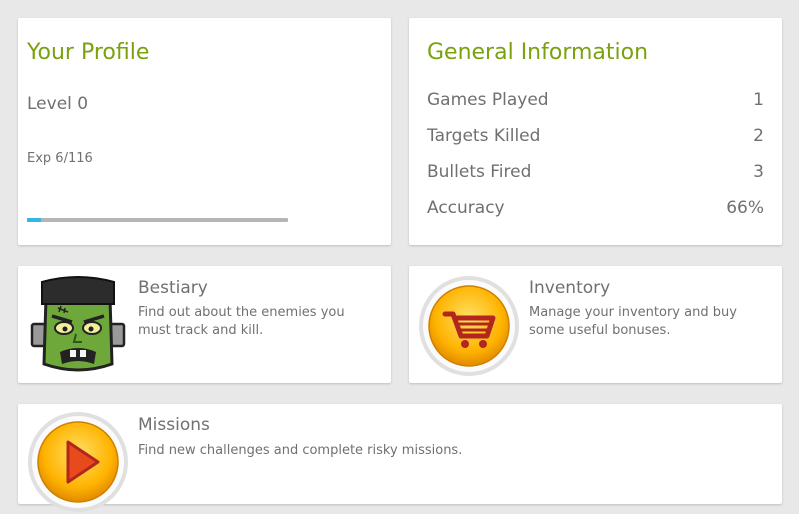  What do you see at coordinates (88, 52) in the screenshot?
I see `profile-title: Your Profile` at bounding box center [88, 52].